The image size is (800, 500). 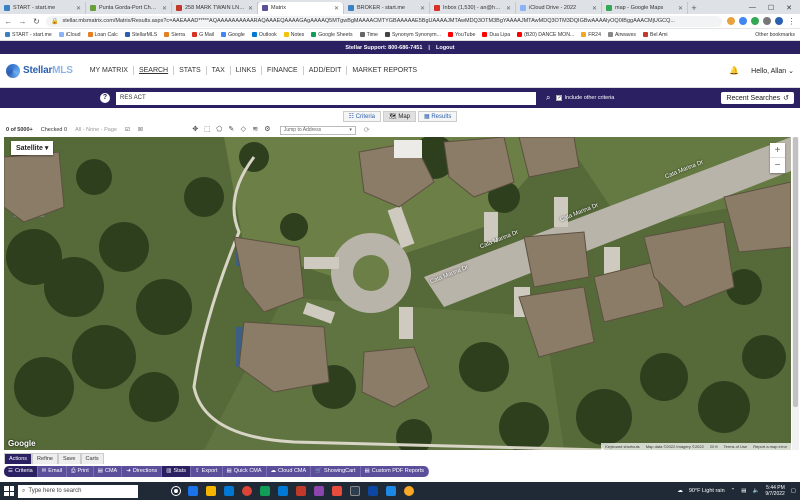 What do you see at coordinates (332, 35) in the screenshot?
I see `bookmark-item: Google Sheets` at bounding box center [332, 35].